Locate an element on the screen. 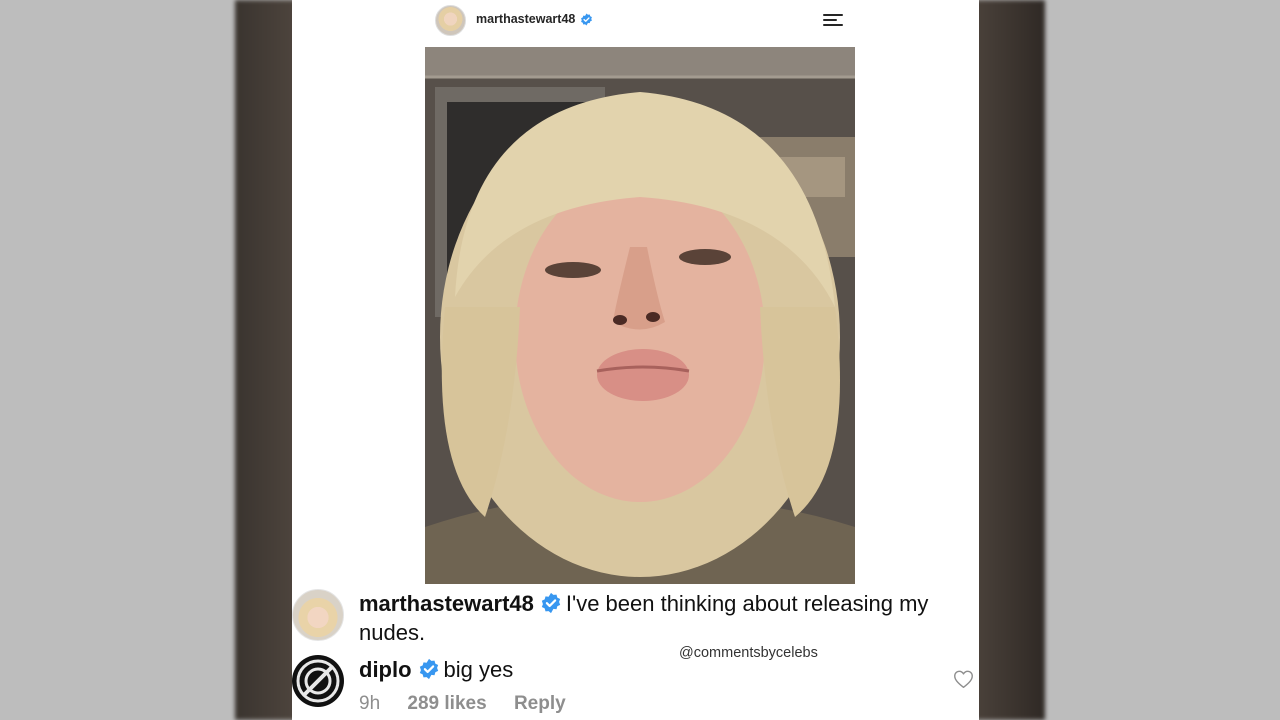  reply-avatar is located at coordinates (318, 681).